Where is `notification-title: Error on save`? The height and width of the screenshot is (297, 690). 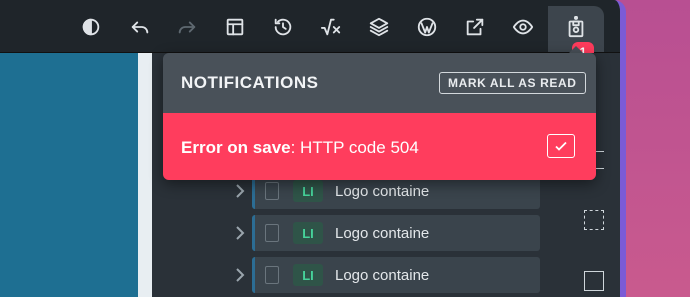
notification-title: Error on save is located at coordinates (236, 147).